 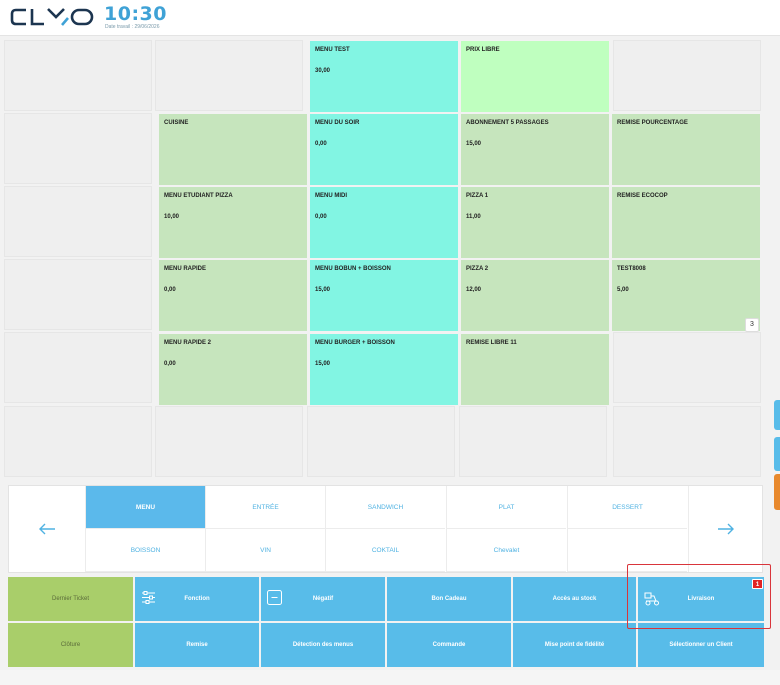 What do you see at coordinates (385, 507) in the screenshot?
I see `category-tab: SANDWICH` at bounding box center [385, 507].